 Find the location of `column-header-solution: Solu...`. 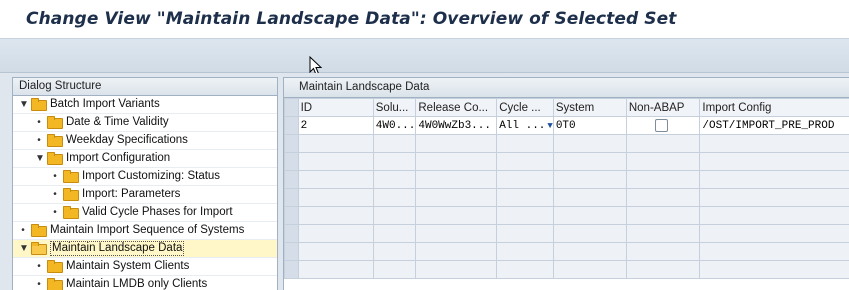

column-header-solution: Solu... is located at coordinates (394, 108).